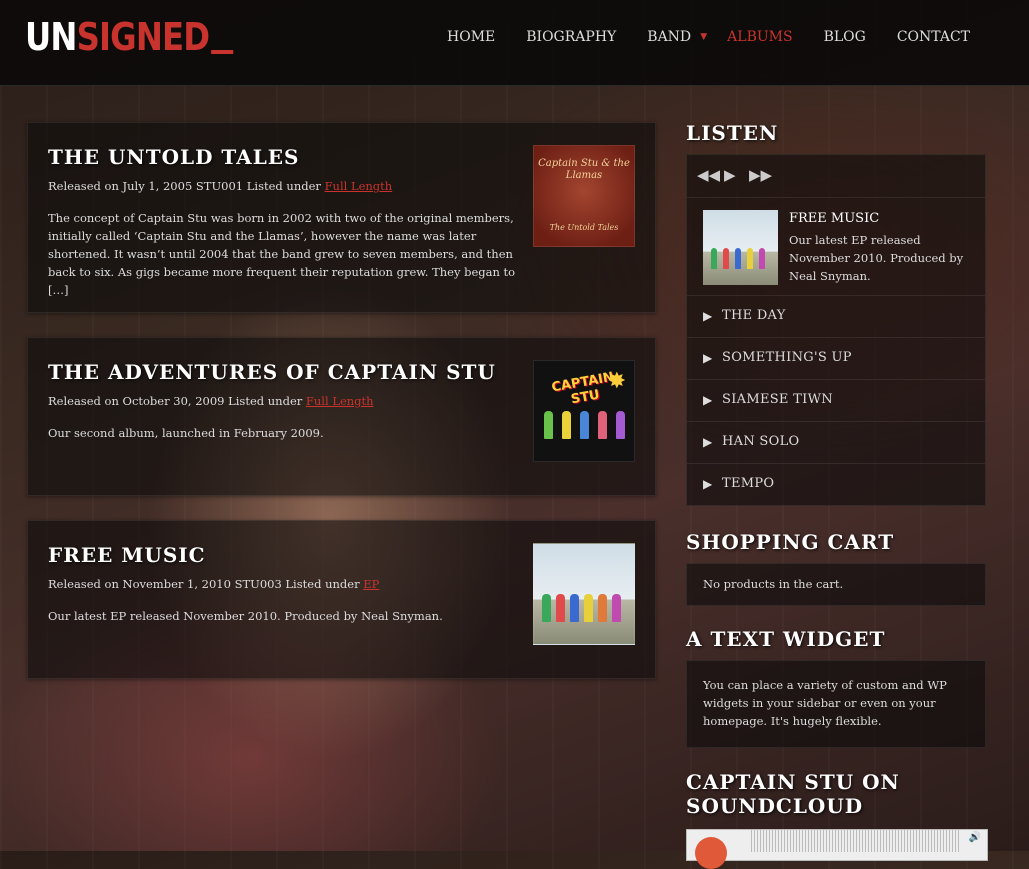 The height and width of the screenshot is (869, 1029). Describe the element at coordinates (51, 37) in the screenshot. I see `logo-text-un: UN` at that location.